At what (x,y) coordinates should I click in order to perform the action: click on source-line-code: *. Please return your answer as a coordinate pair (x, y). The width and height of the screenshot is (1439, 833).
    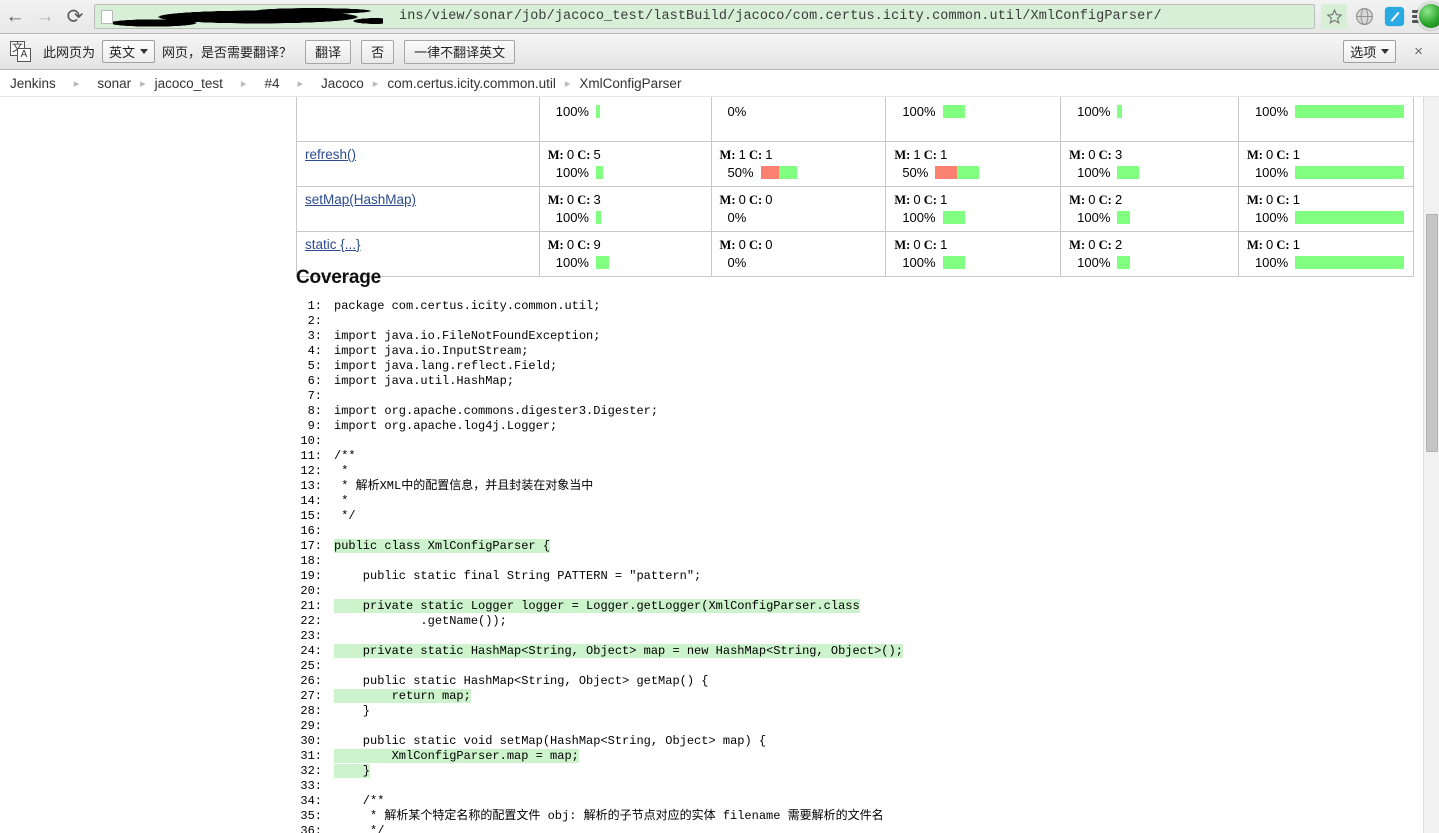
    Looking at the image, I should click on (341, 501).